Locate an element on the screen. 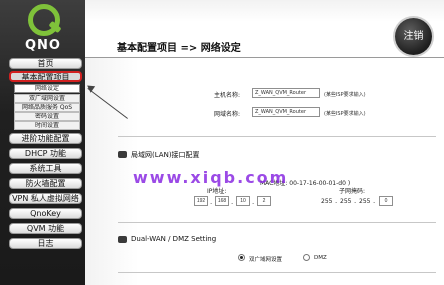 This screenshot has height=285, width=444. subitem-time: 时间设置 is located at coordinates (47, 125).